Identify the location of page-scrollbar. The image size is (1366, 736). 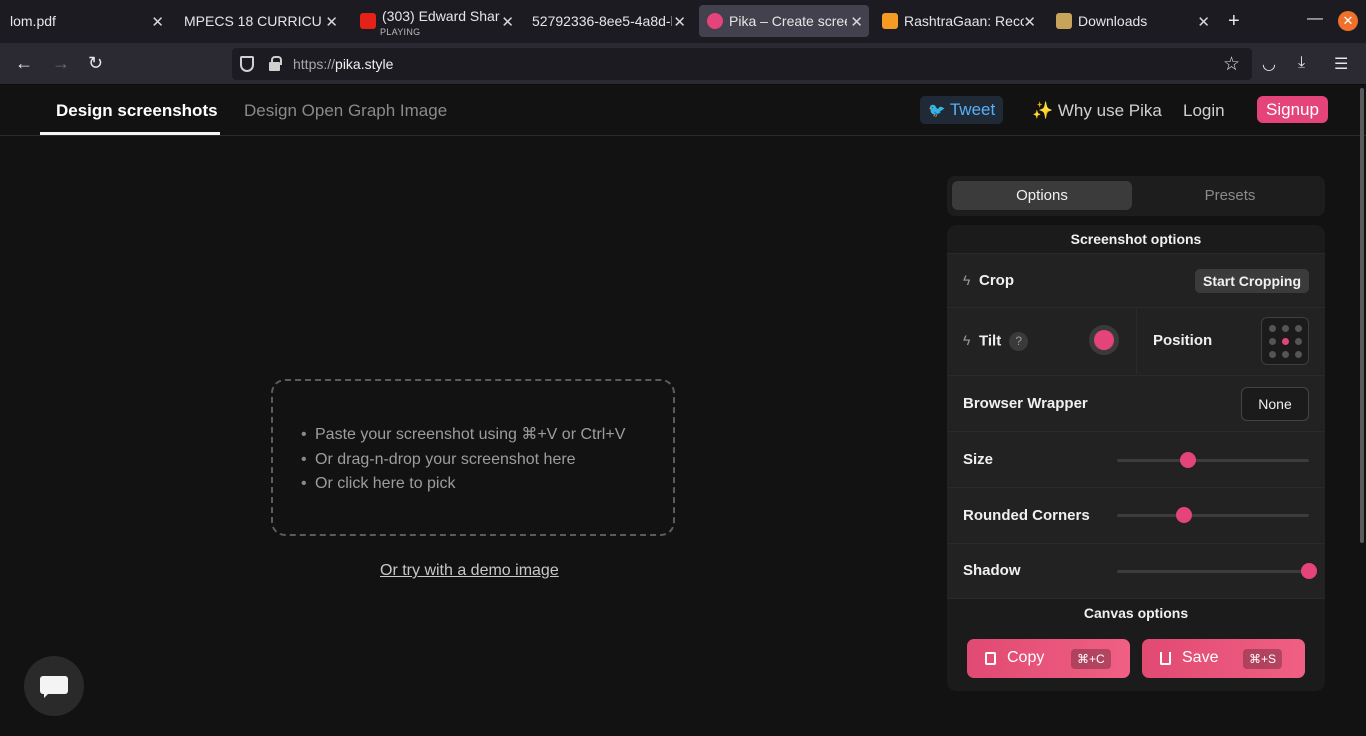
(1362, 315).